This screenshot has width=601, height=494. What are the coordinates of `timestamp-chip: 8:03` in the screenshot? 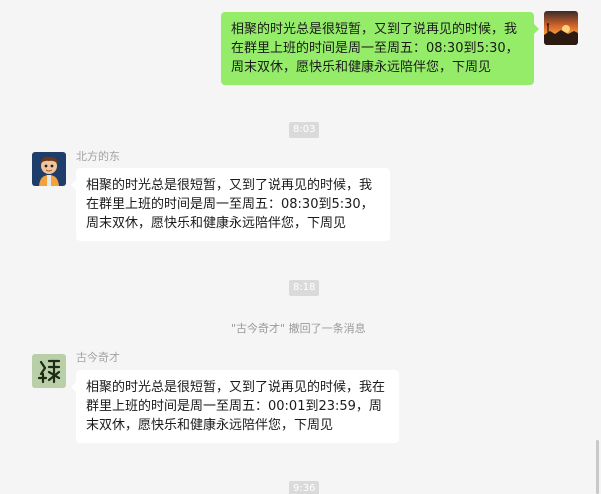 It's located at (304, 130).